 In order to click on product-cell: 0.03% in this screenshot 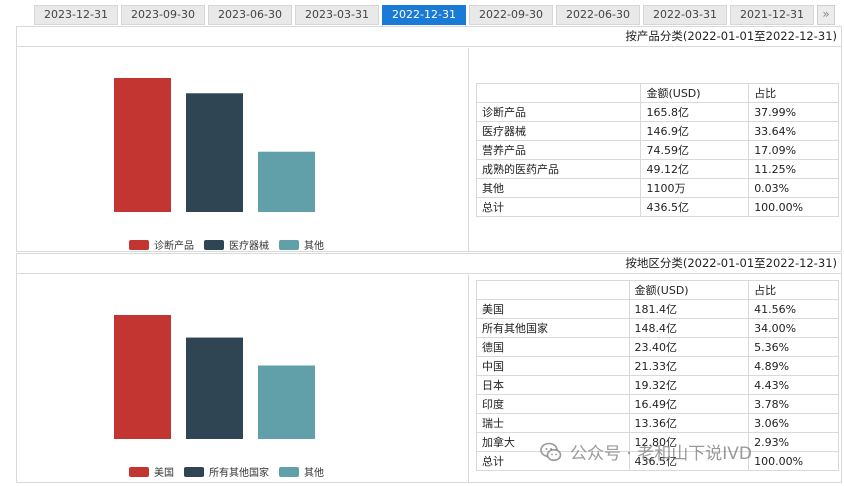, I will do `click(793, 188)`.